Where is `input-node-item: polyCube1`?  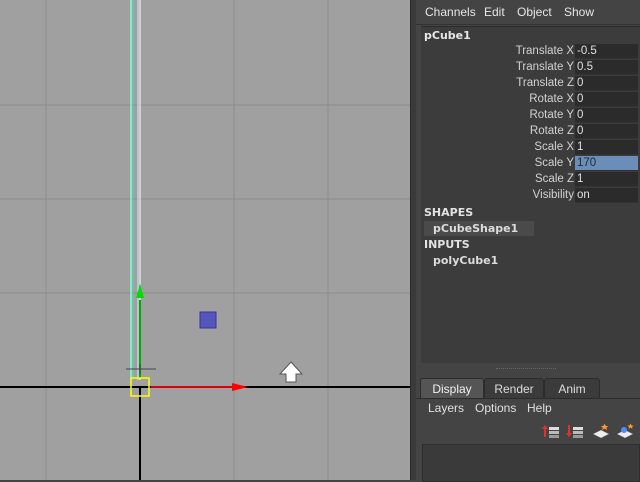 input-node-item: polyCube1 is located at coordinates (529, 260).